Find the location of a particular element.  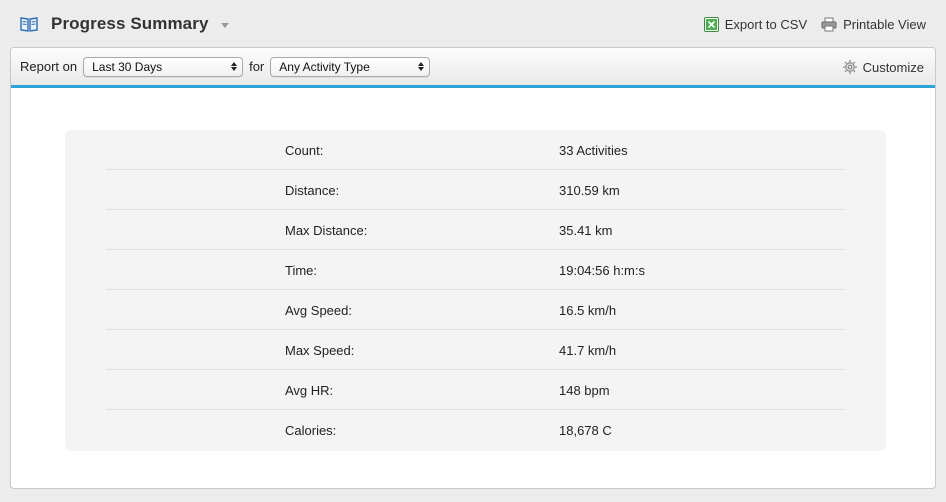

header-actions: Export to CSV Printable View is located at coordinates (814, 24).